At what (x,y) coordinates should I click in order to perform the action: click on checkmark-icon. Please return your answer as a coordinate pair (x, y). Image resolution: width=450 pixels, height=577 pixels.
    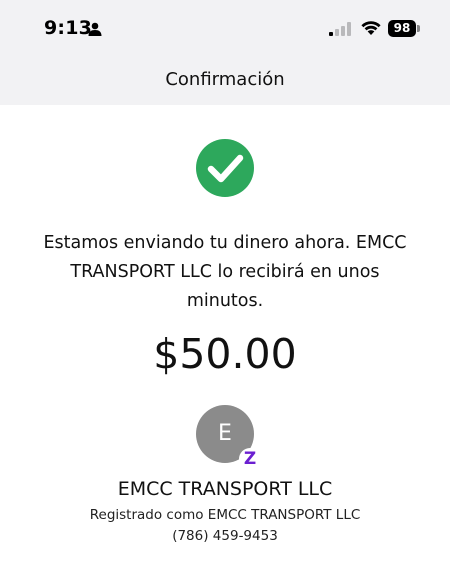
    Looking at the image, I should click on (225, 168).